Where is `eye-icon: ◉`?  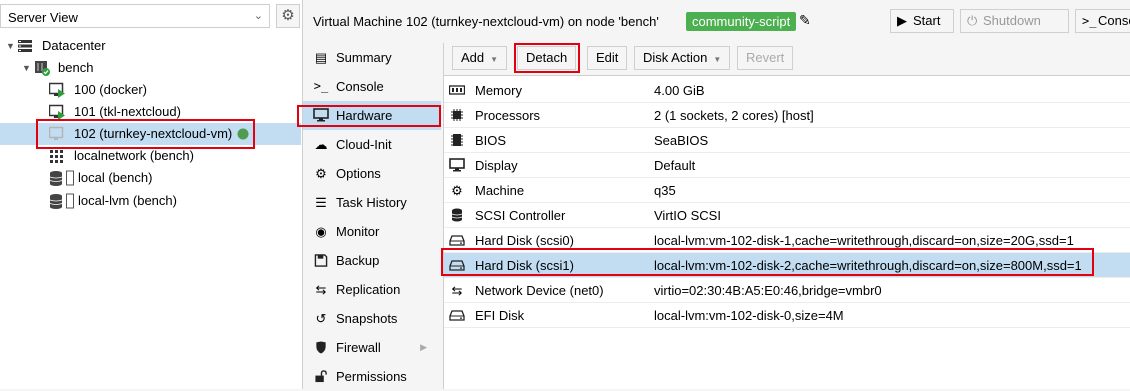 eye-icon: ◉ is located at coordinates (321, 231).